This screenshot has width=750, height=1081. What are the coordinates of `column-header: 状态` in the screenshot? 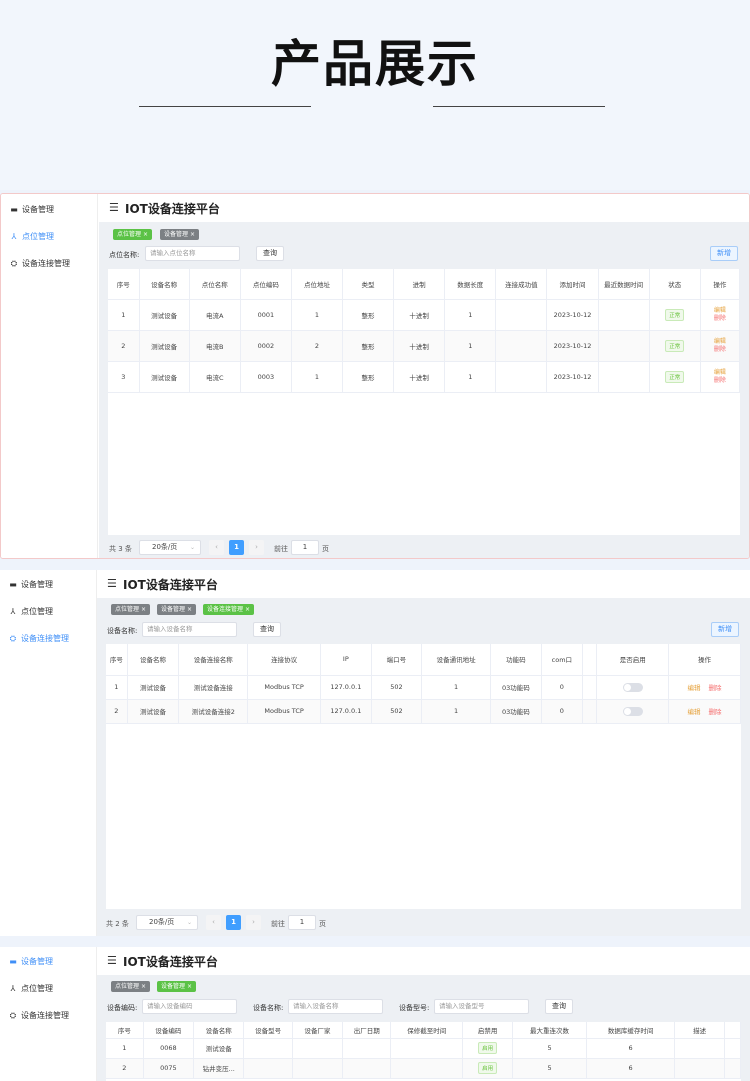 It's located at (675, 284).